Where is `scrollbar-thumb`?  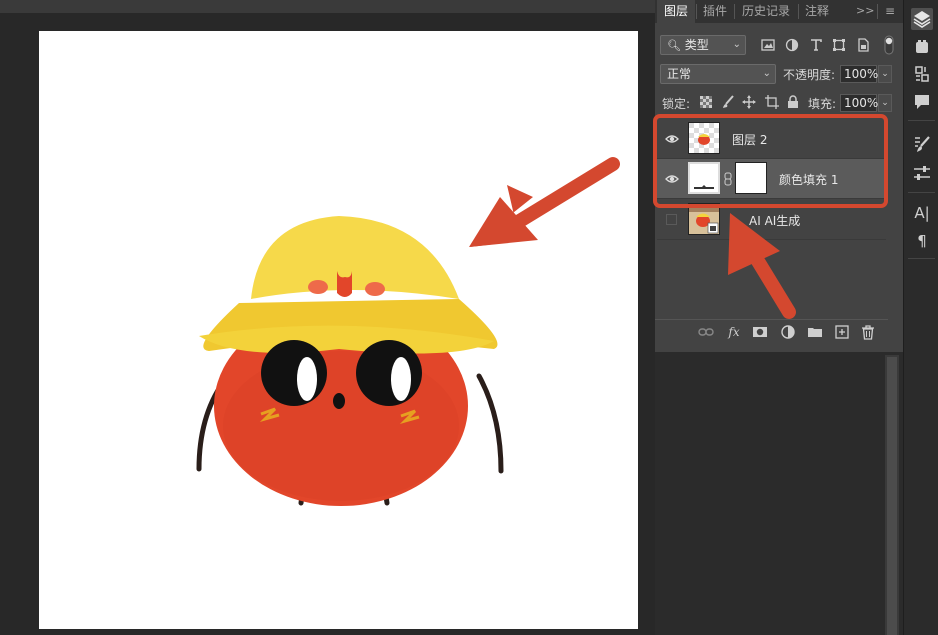
scrollbar-thumb is located at coordinates (892, 496).